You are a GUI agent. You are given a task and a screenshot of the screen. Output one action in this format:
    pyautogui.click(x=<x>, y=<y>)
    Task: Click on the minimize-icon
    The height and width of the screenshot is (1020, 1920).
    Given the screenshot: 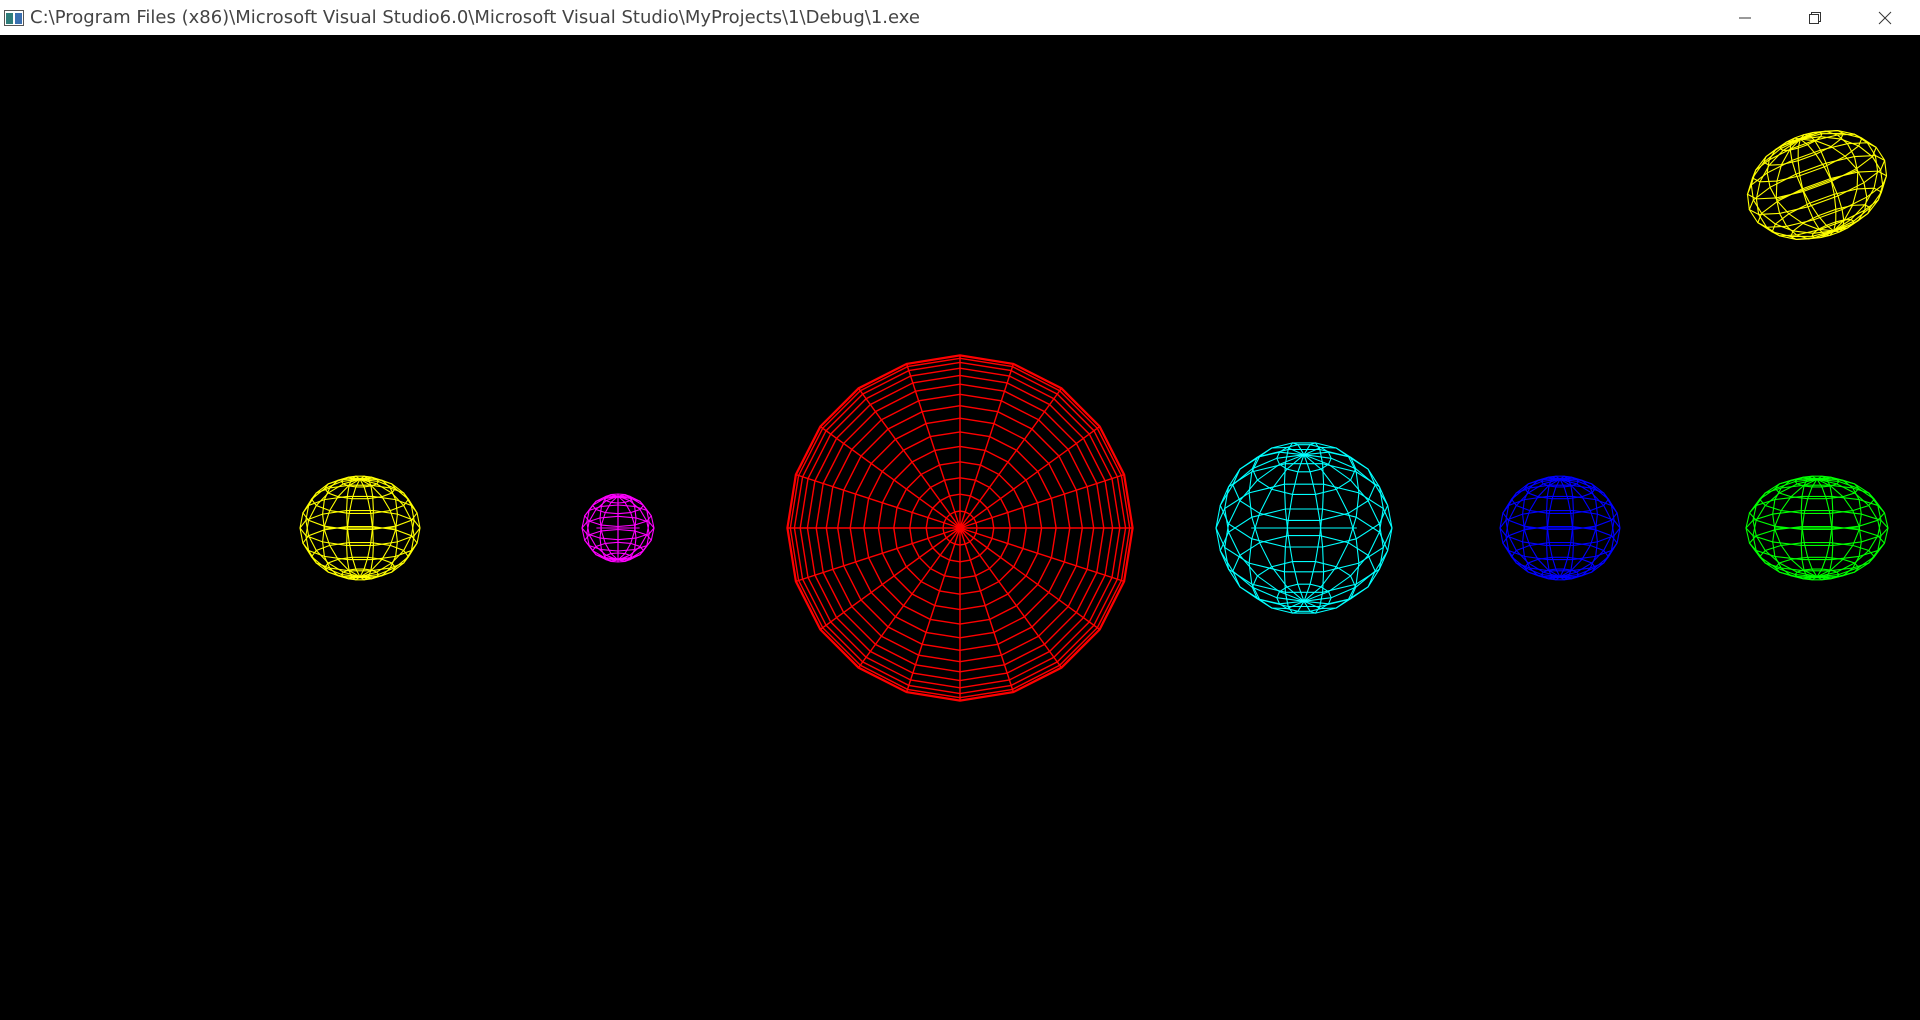 What is the action you would take?
    pyautogui.click(x=1745, y=17)
    